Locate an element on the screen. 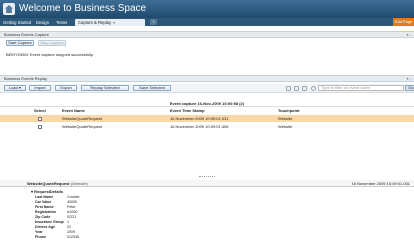 The width and height of the screenshot is (414, 248). select-all-icon is located at coordinates (288, 88).